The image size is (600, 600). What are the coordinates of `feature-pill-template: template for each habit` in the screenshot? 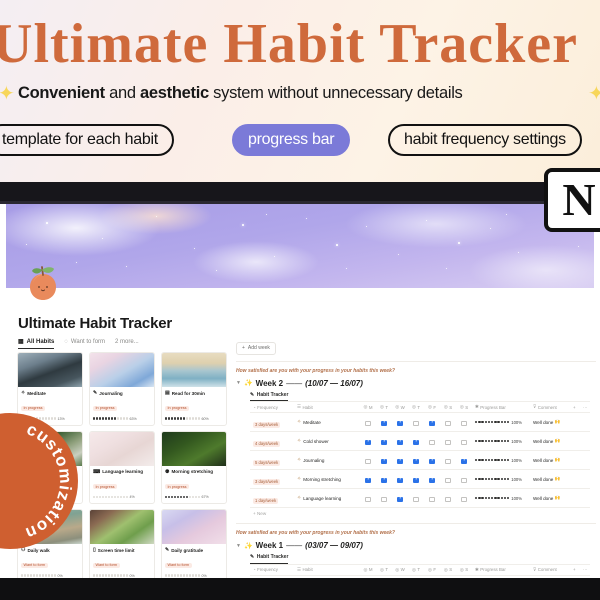 It's located at (87, 140).